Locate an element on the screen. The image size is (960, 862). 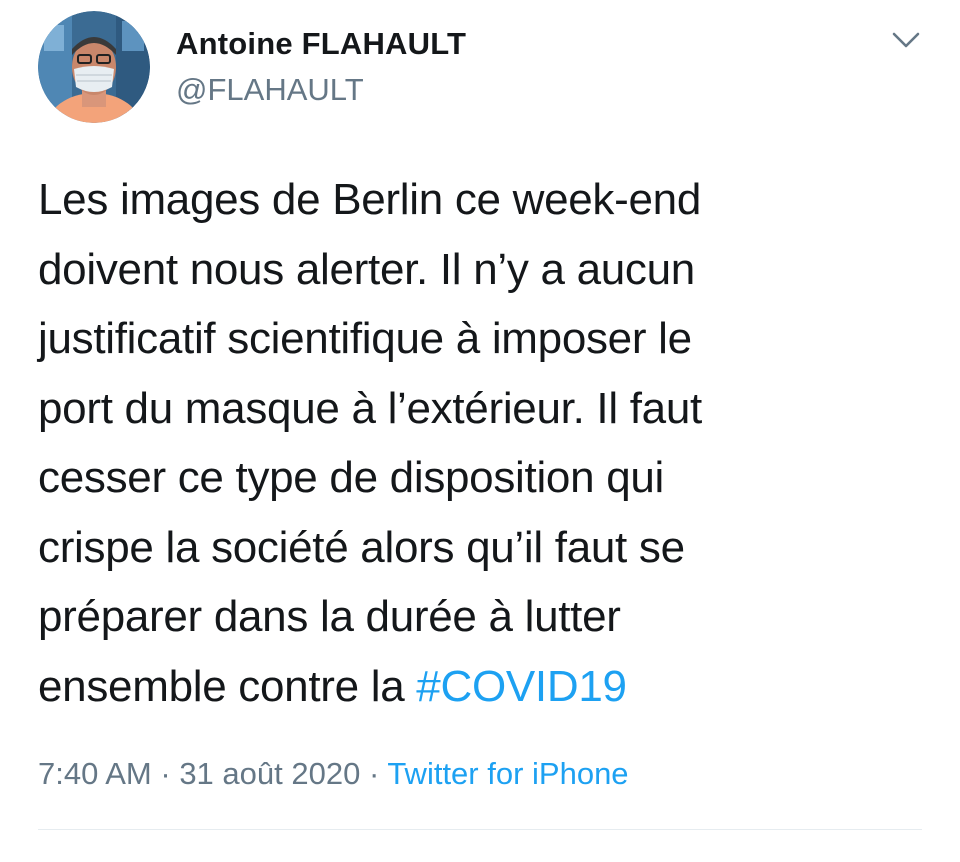
tweet-text-line: port du masque à l’extérieur. Il faut is located at coordinates (370, 408).